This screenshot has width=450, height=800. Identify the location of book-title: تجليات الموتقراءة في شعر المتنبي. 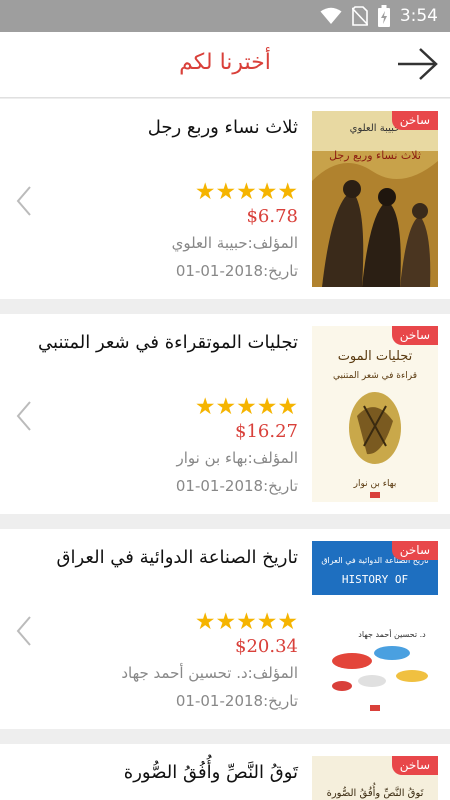
(168, 342).